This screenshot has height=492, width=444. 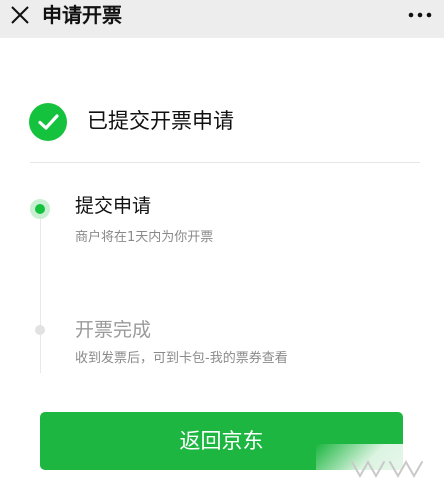 I want to click on close-icon, so click(x=20, y=15).